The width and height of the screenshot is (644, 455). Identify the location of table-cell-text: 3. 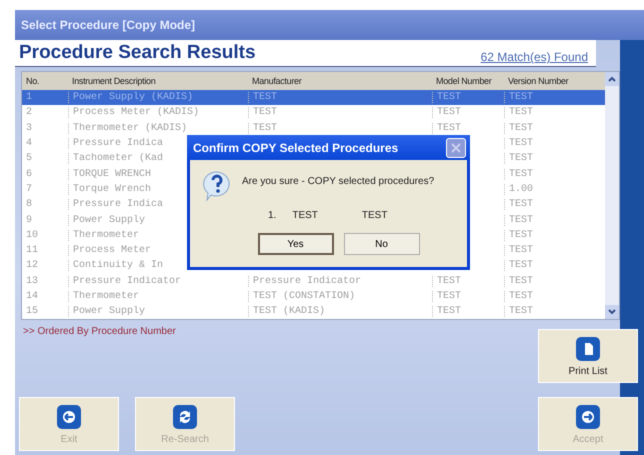
(29, 128).